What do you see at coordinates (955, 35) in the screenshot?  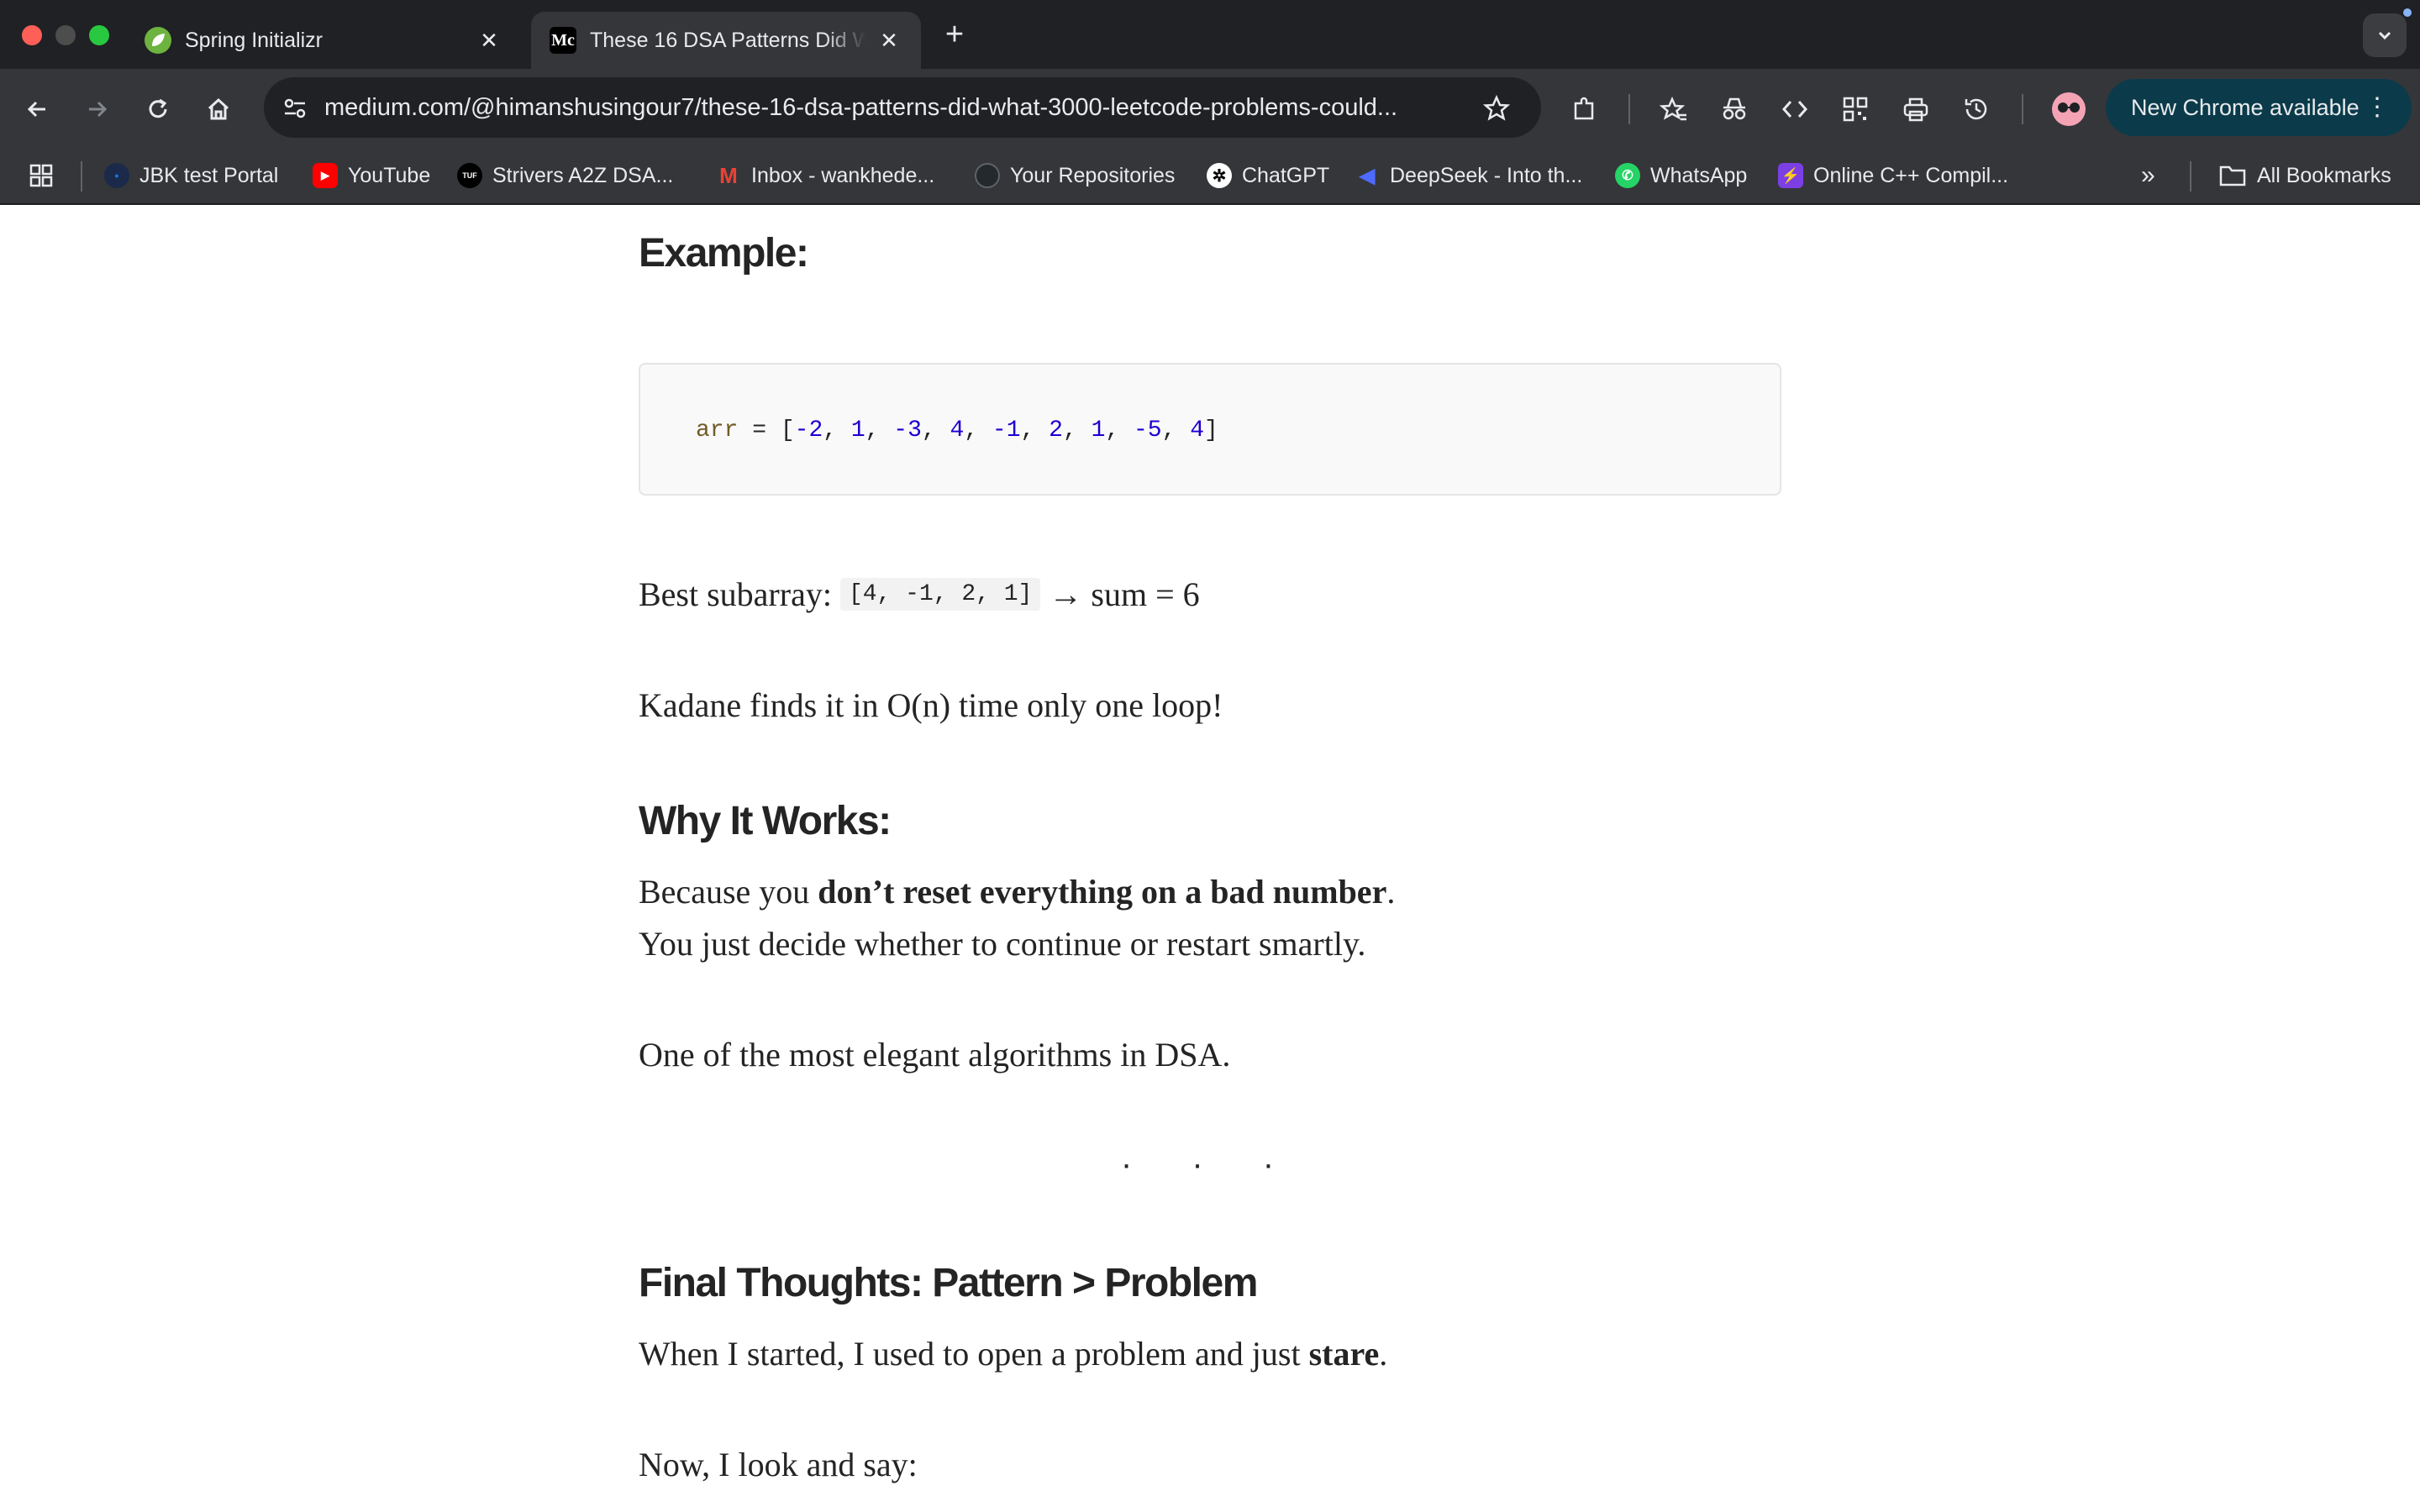 I see `new-tab-button: +` at bounding box center [955, 35].